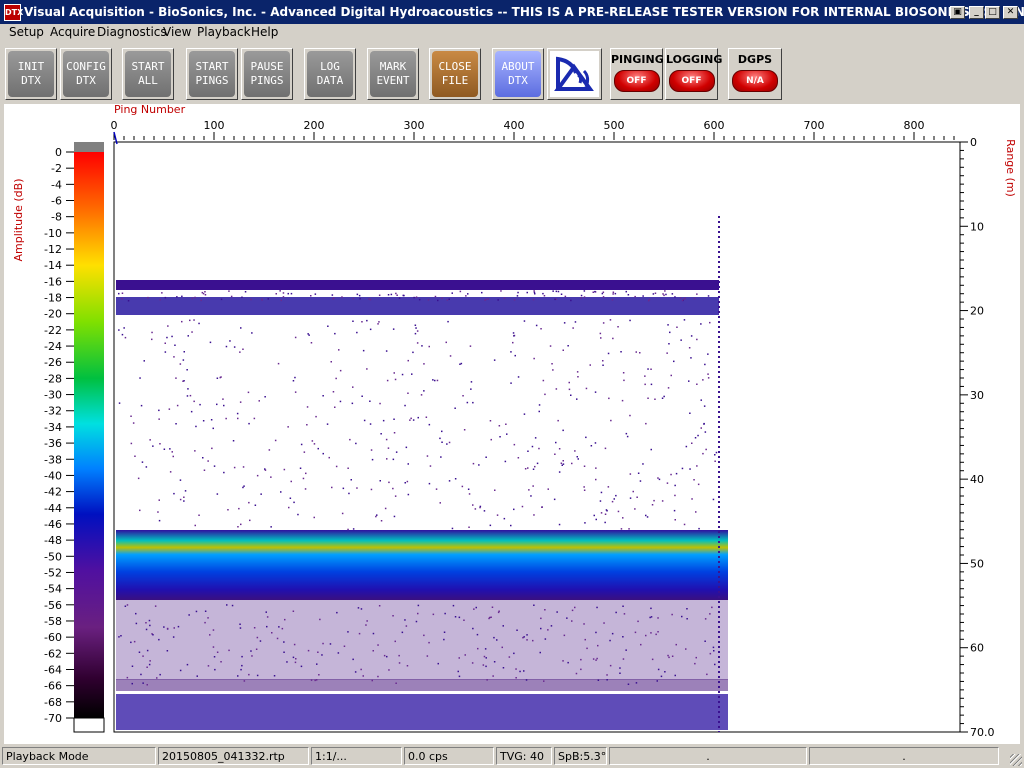 The image size is (1024, 768). What do you see at coordinates (976, 12) in the screenshot?
I see `minimize-button: _` at bounding box center [976, 12].